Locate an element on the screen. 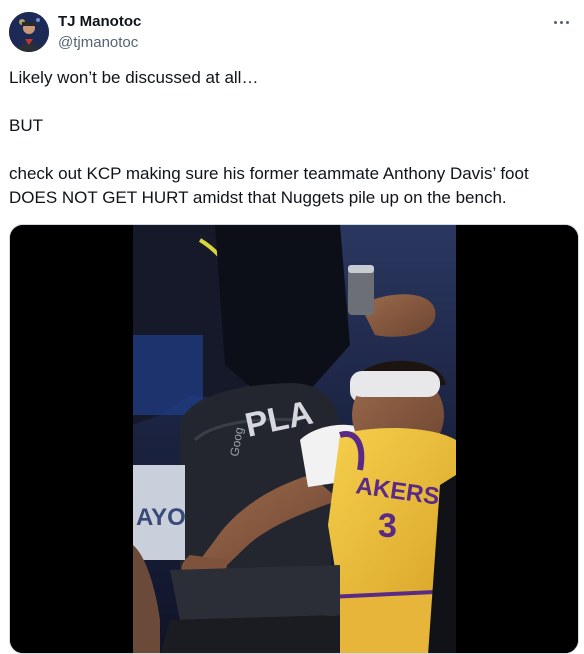  author-avatar is located at coordinates (29, 32).